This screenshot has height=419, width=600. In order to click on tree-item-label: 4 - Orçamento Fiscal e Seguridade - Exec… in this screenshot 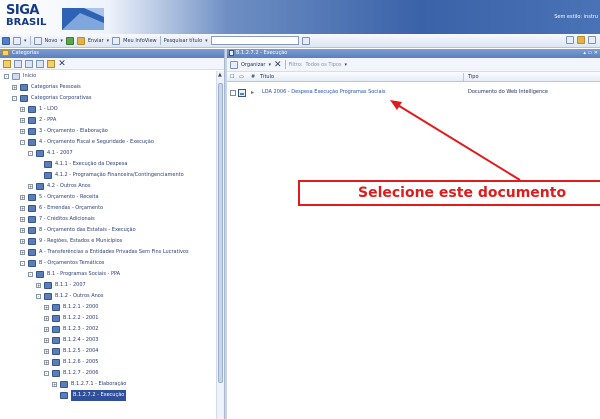, I will do `click(96, 142)`.